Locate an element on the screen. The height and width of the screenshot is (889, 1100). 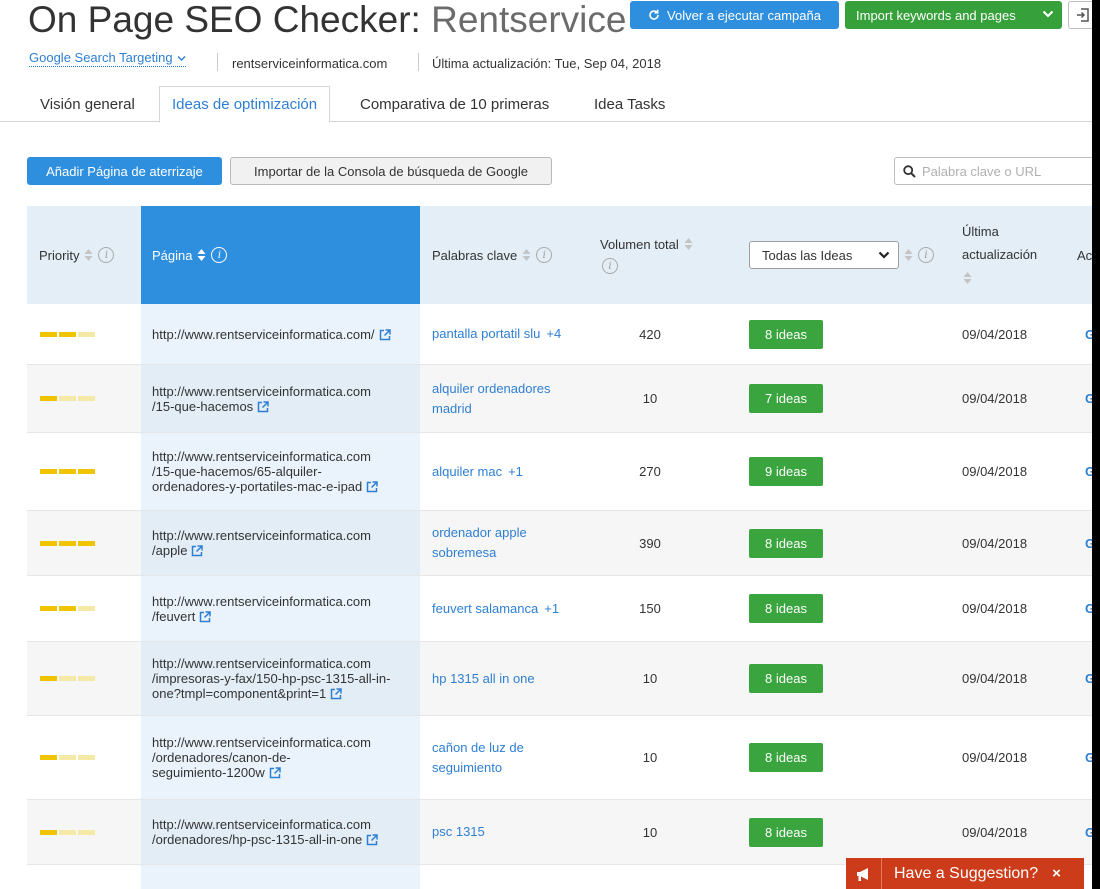
keywords-cell: pantalla portatil slu +4 is located at coordinates (512, 334).